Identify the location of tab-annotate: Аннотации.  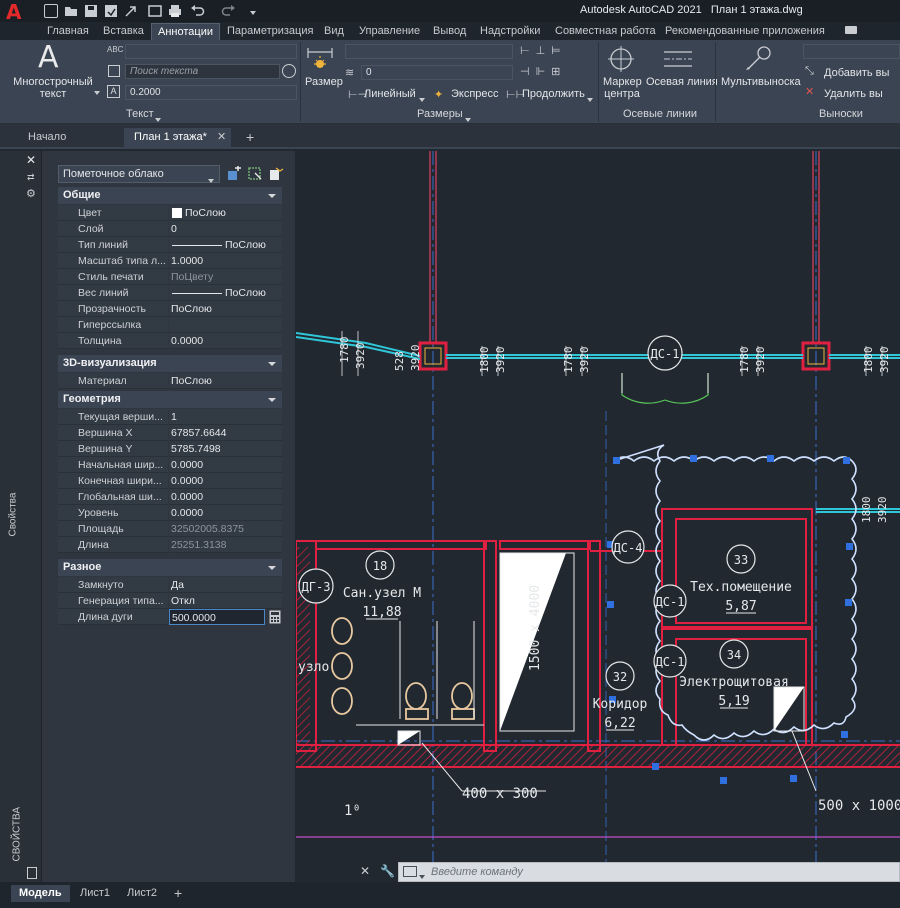
(185, 31).